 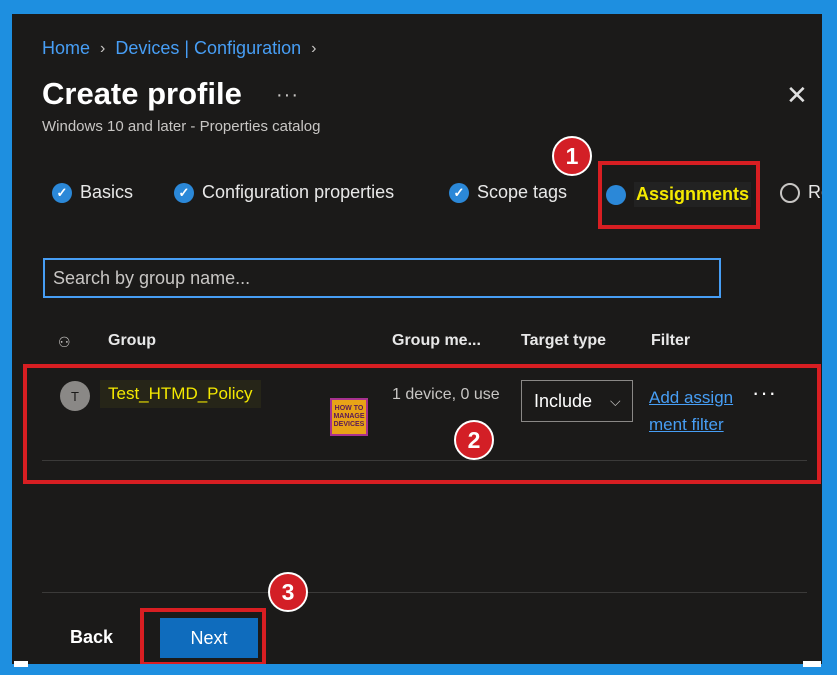 What do you see at coordinates (91, 637) in the screenshot?
I see `back-button: Back` at bounding box center [91, 637].